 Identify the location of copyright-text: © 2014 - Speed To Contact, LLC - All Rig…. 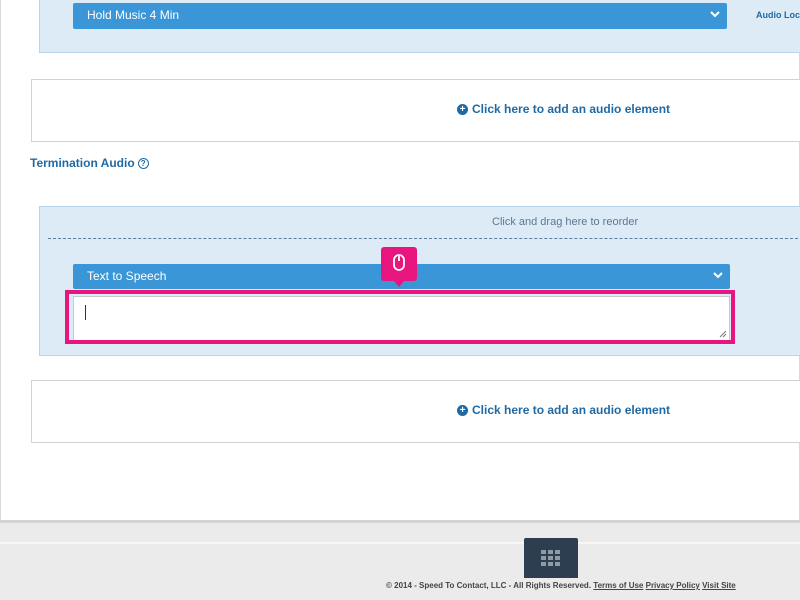
(561, 585).